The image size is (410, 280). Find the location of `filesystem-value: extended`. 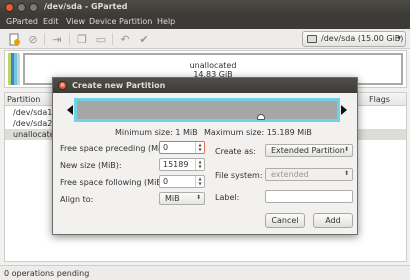

filesystem-value: extended is located at coordinates (290, 174).